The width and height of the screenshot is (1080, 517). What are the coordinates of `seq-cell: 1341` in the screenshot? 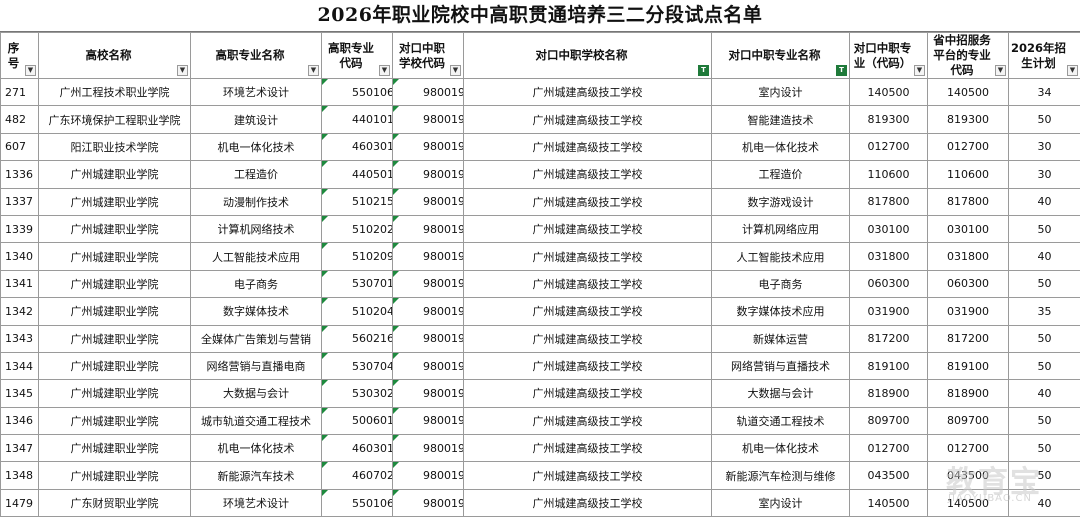 It's located at (20, 283).